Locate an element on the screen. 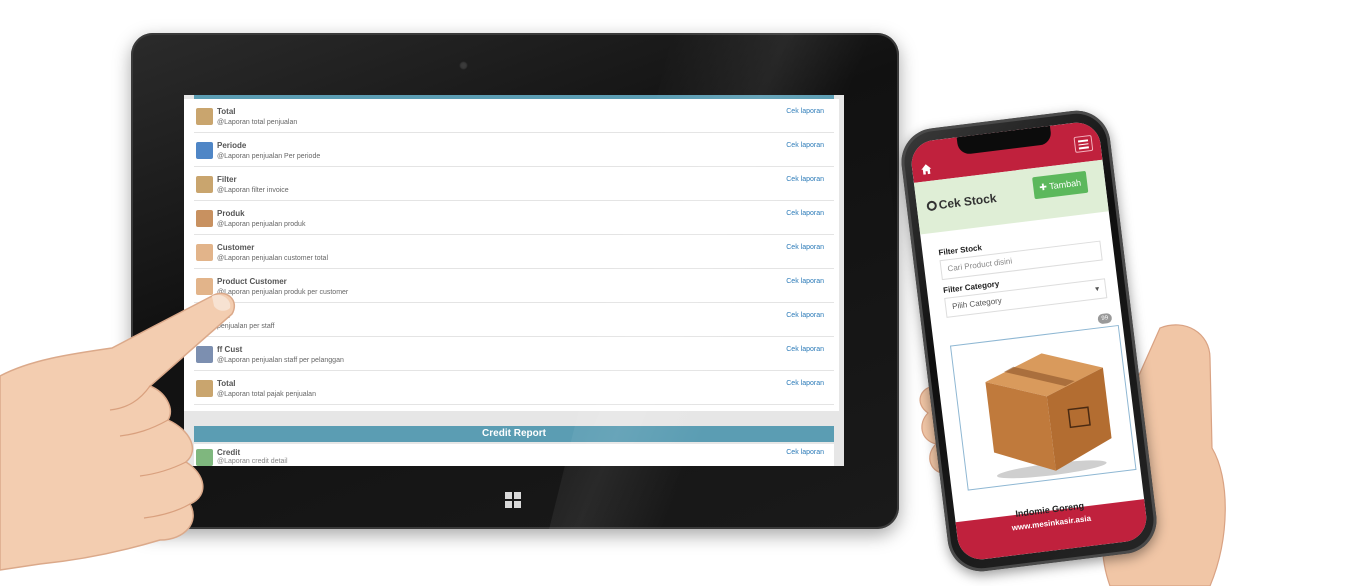 This screenshot has height=586, width=1366. report-title: Product Customer is located at coordinates (252, 281).